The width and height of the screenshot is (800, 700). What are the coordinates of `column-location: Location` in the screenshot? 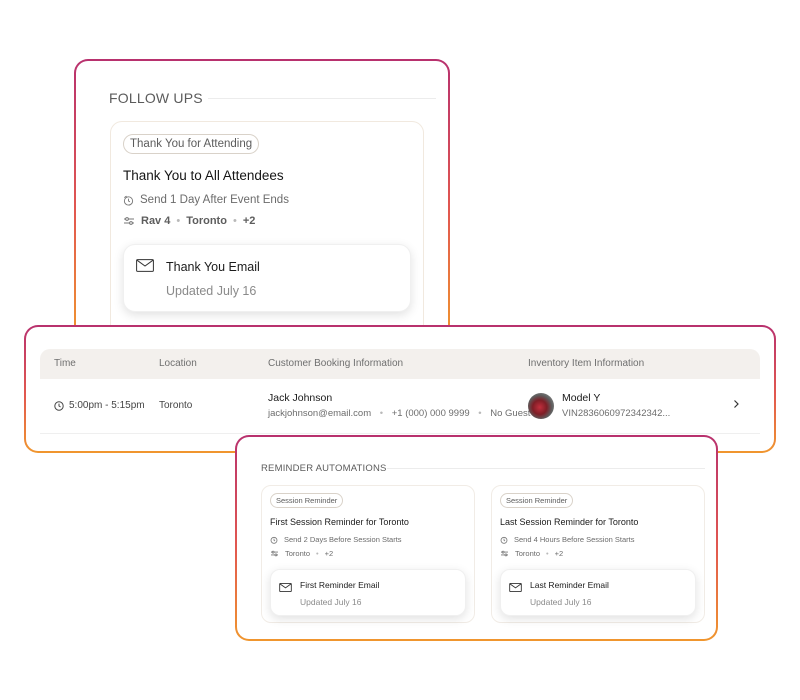 It's located at (178, 363).